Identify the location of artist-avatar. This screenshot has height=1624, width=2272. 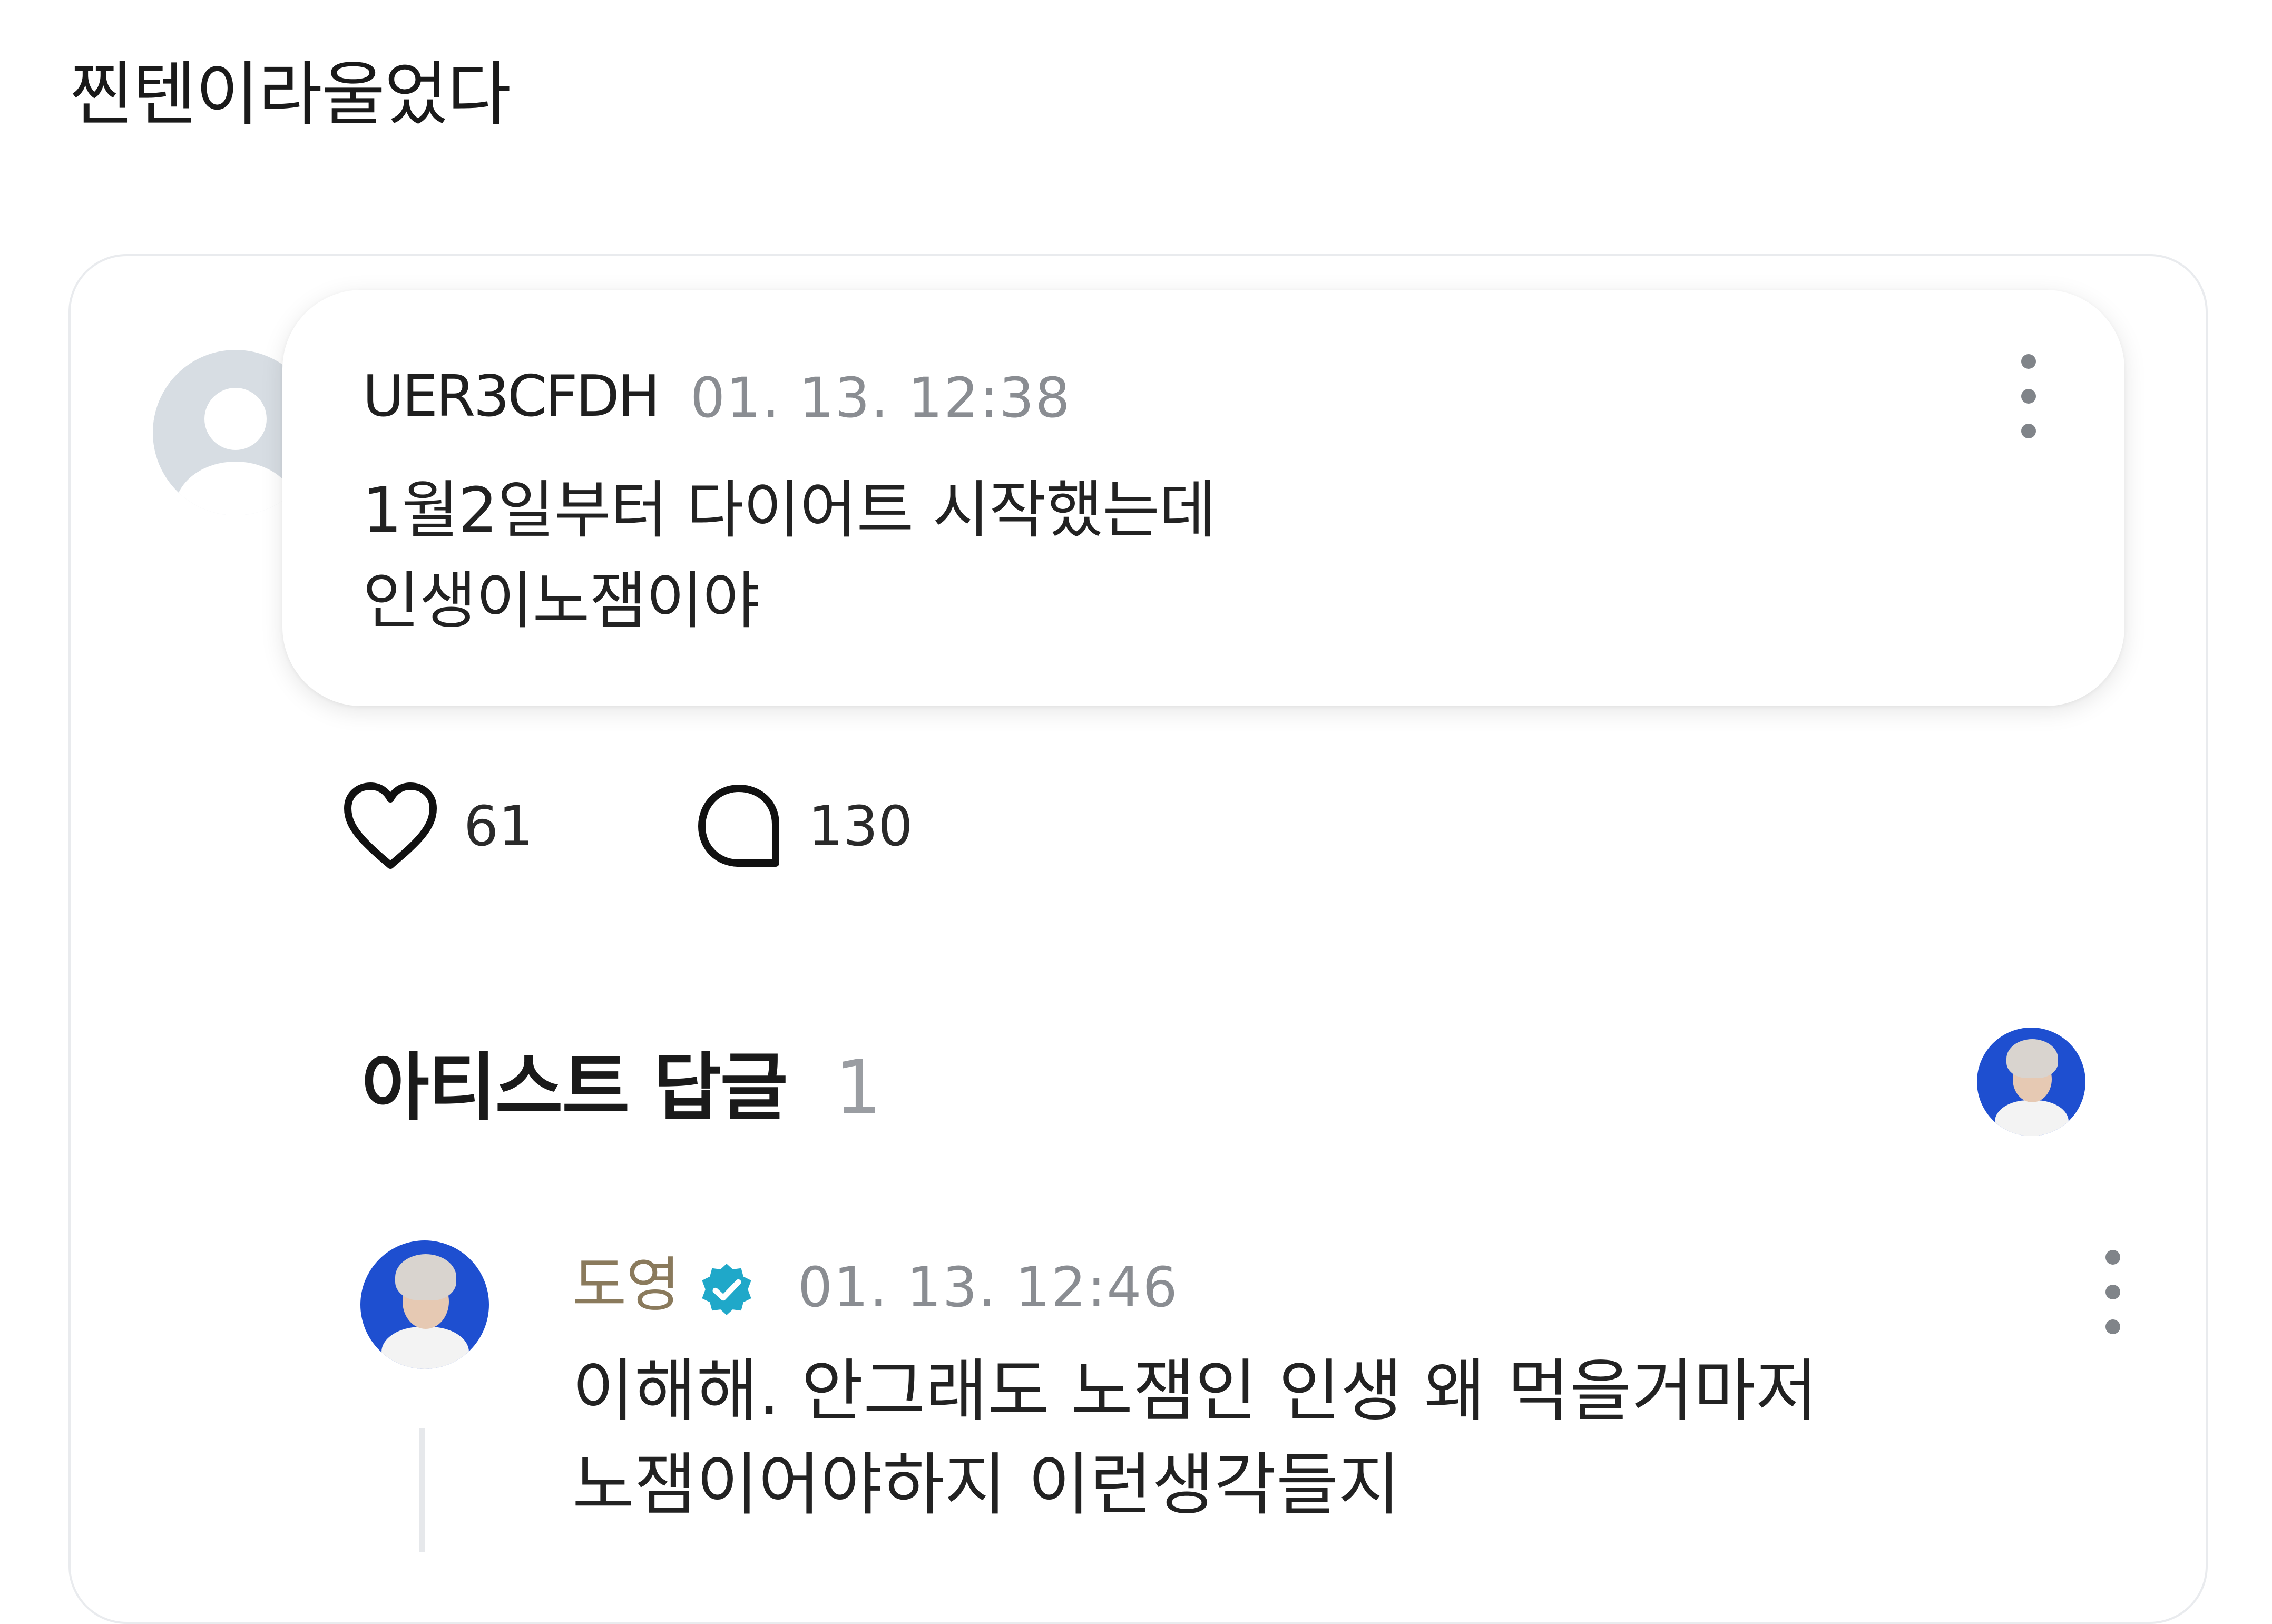
(424, 1304).